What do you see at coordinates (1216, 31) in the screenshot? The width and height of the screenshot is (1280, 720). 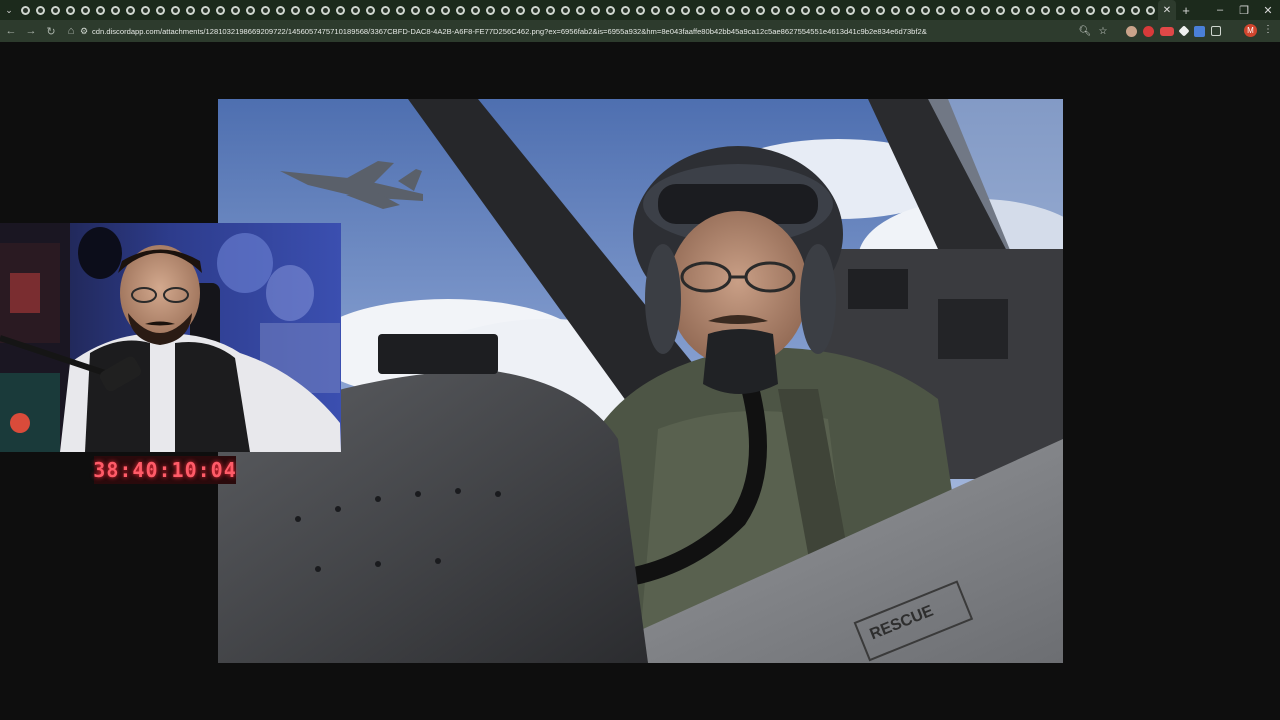 I see `puzzle-icon` at bounding box center [1216, 31].